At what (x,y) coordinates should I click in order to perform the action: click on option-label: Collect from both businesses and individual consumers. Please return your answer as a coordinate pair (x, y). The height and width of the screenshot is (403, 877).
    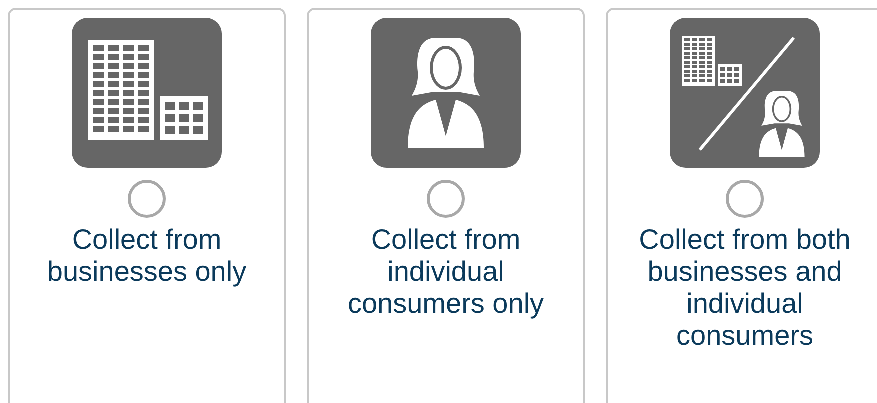
    Looking at the image, I should click on (745, 288).